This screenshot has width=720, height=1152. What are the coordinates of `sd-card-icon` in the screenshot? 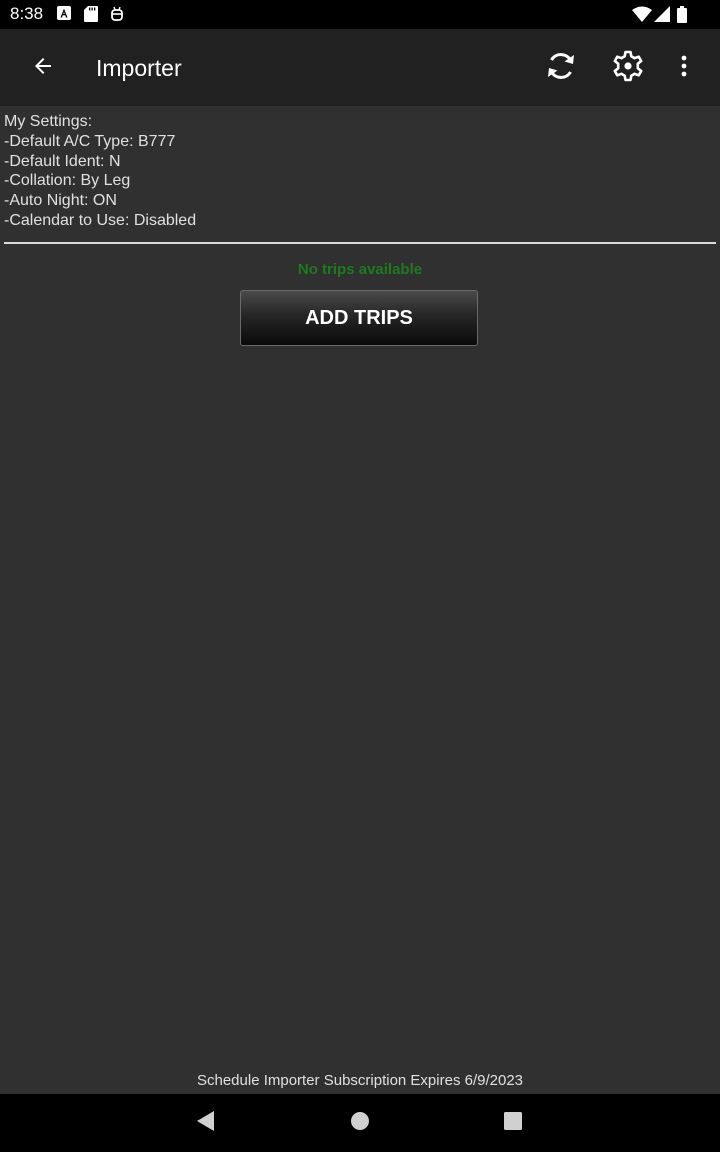 It's located at (92, 14).